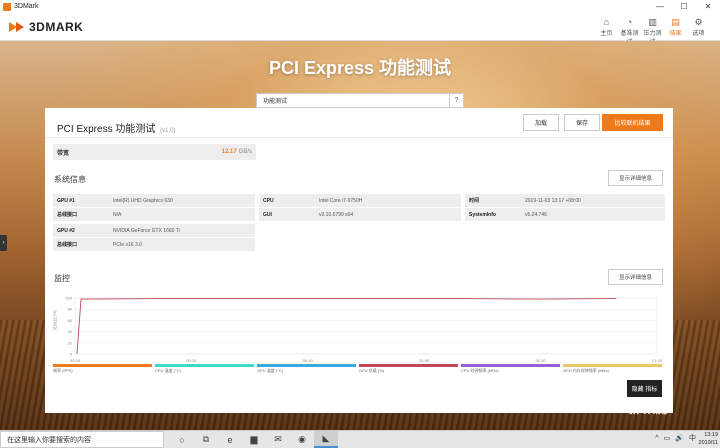  I want to click on watermark: 新 众测, so click(648, 409).